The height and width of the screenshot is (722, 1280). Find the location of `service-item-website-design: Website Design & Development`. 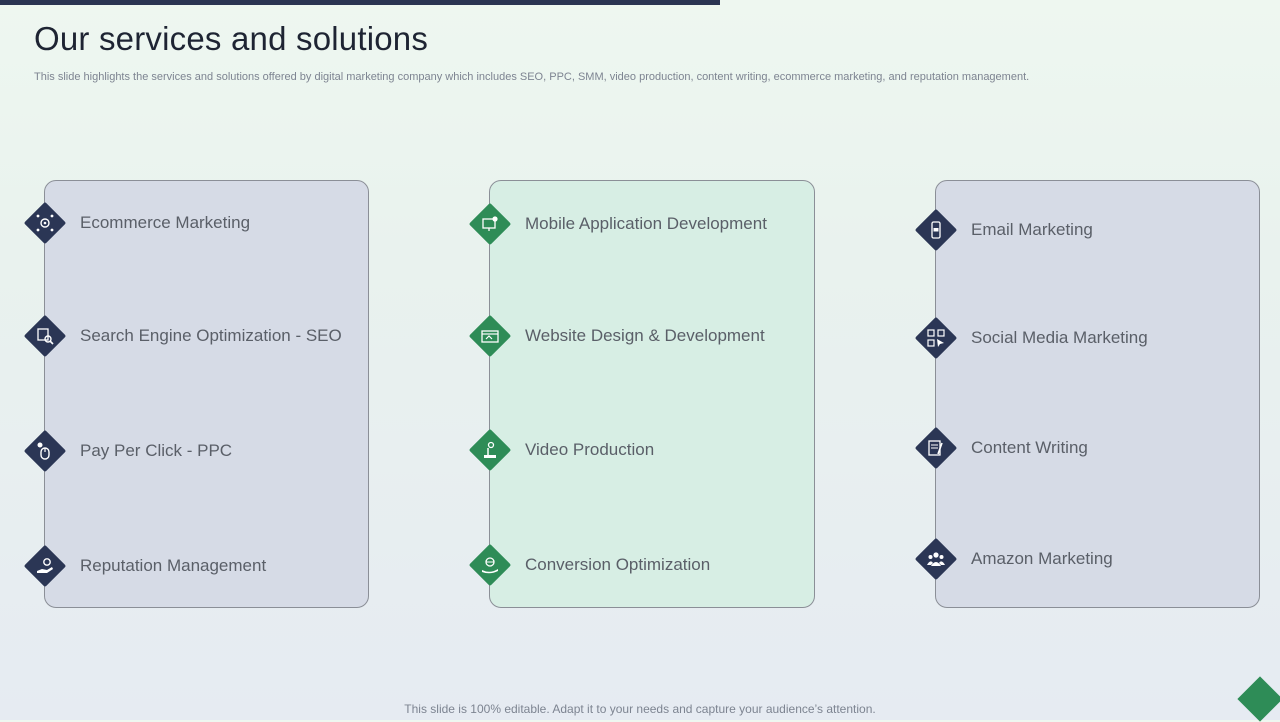

service-item-website-design: Website Design & Development is located at coordinates (639, 336).